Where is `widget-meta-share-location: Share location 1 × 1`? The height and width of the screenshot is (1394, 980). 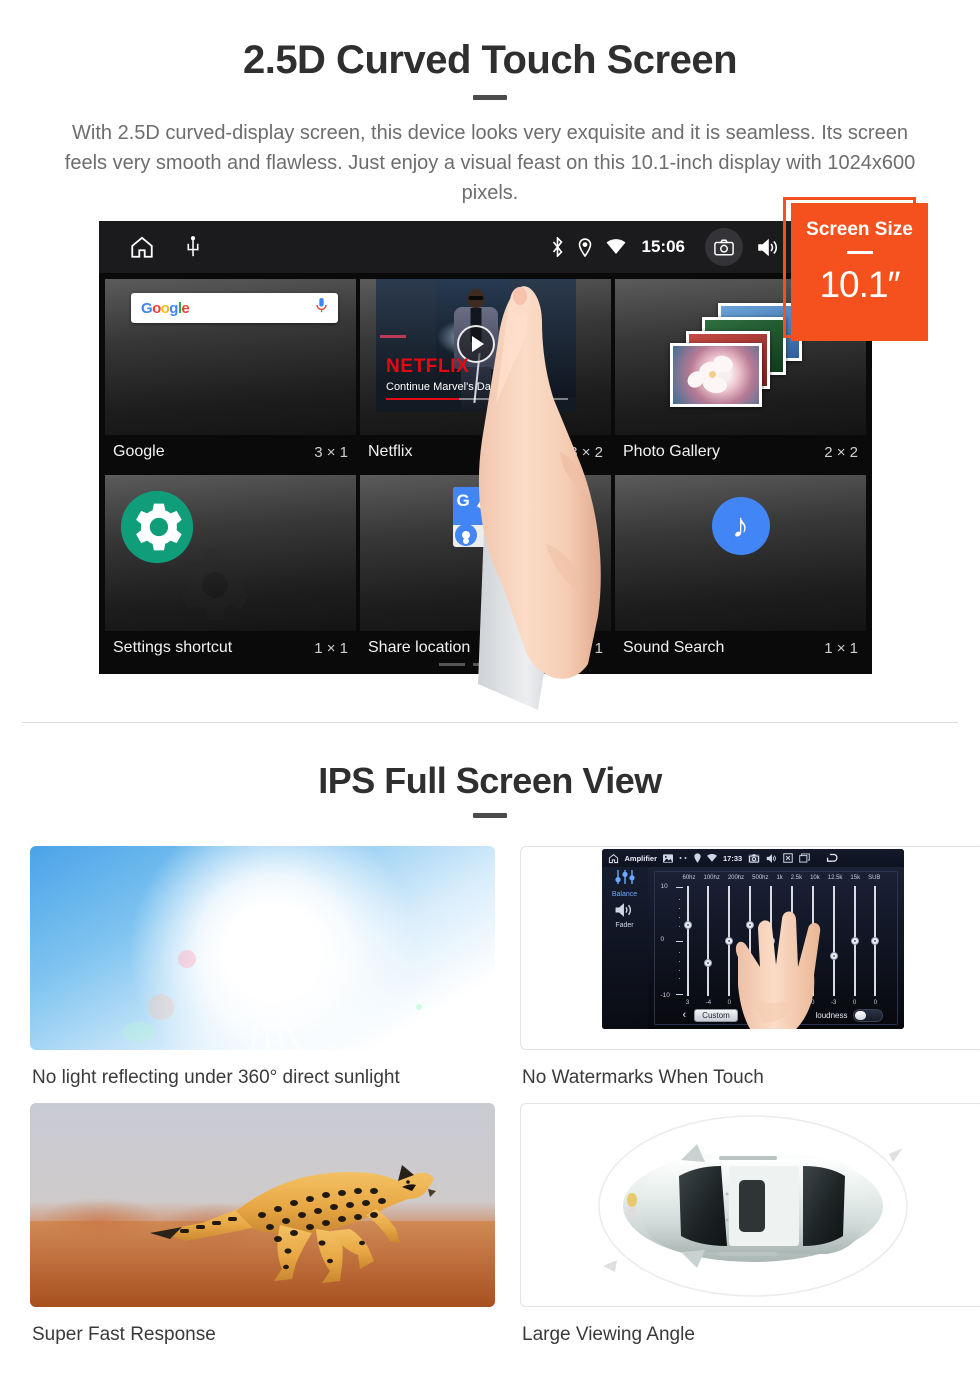
widget-meta-share-location: Share location 1 × 1 is located at coordinates (485, 649).